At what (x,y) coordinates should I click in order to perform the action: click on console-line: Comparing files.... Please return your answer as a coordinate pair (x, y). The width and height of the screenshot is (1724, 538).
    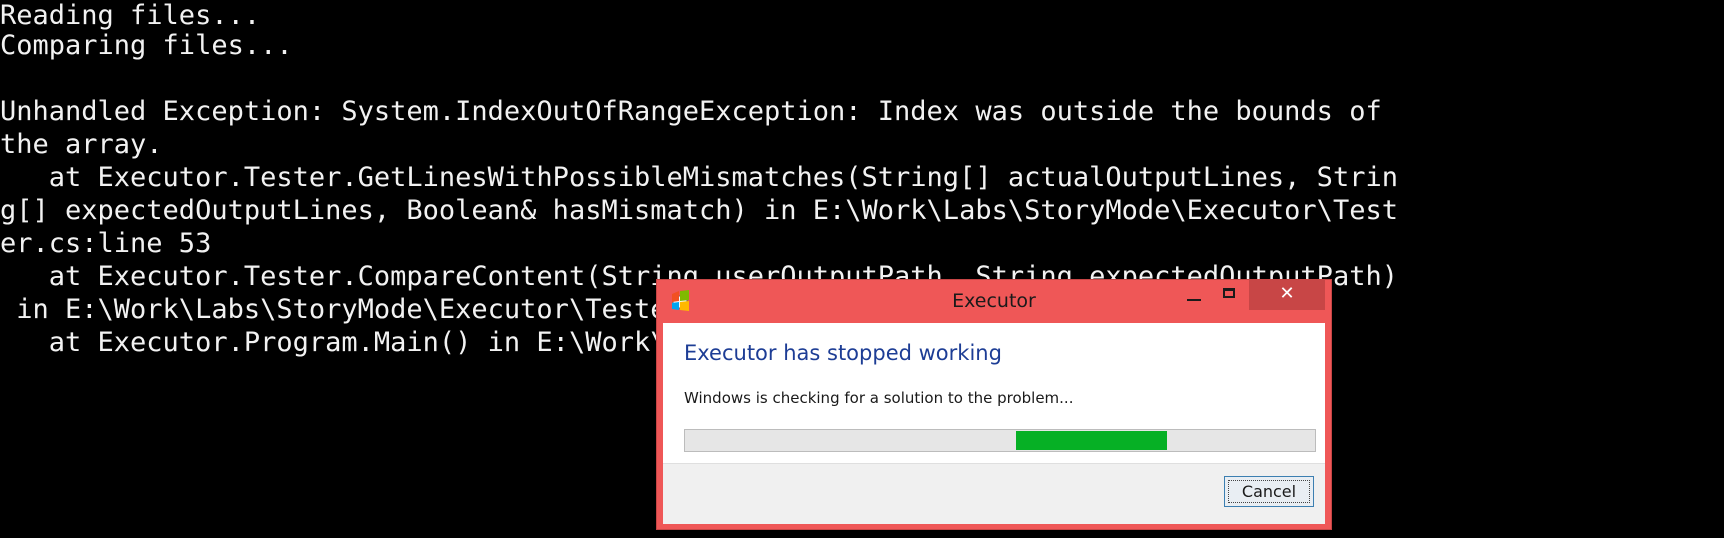
    Looking at the image, I should click on (146, 45).